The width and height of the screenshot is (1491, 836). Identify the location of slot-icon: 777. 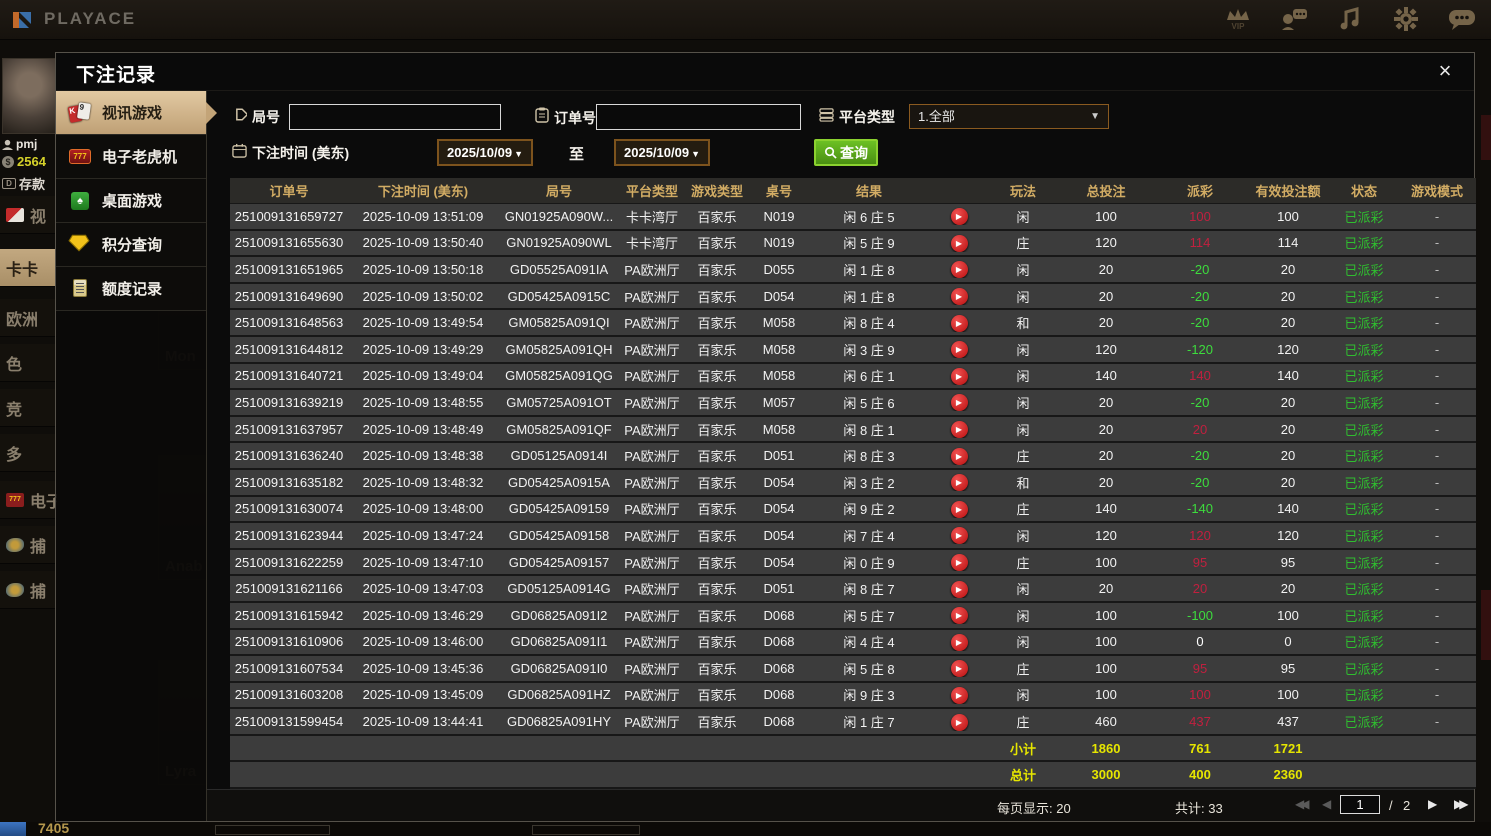
(81, 157).